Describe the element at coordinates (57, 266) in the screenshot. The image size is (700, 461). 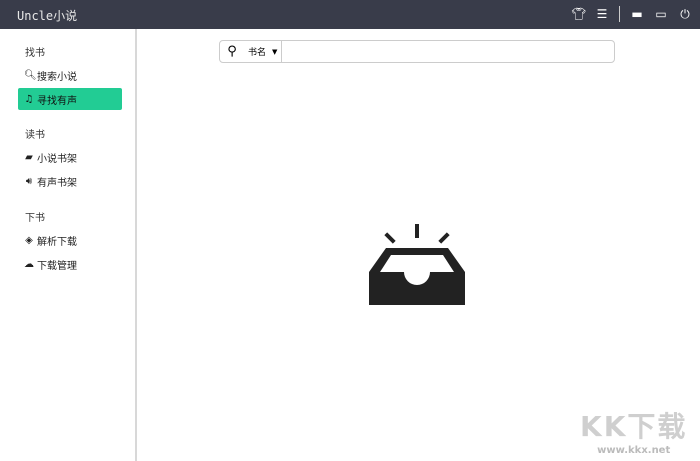
I see `sidebar-item-label: 下载管理` at that location.